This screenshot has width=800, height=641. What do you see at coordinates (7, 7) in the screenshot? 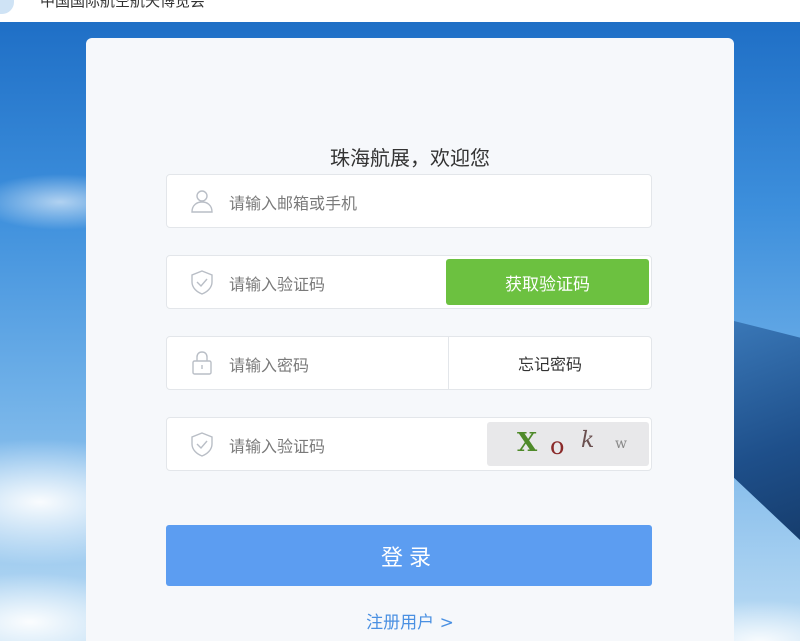
I see `site-logo` at bounding box center [7, 7].